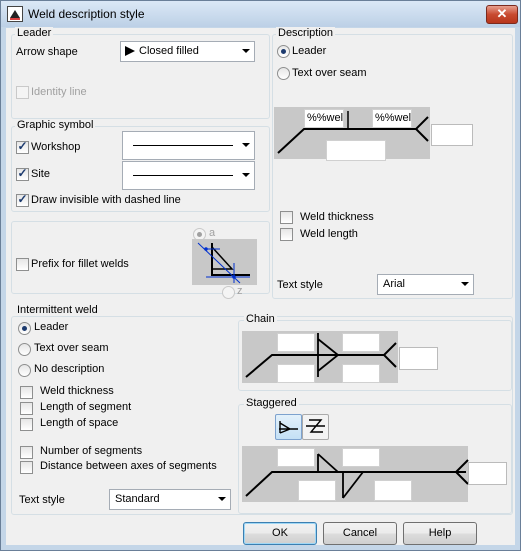  Describe the element at coordinates (59, 92) in the screenshot. I see `identity-line-label: Identity line` at that location.